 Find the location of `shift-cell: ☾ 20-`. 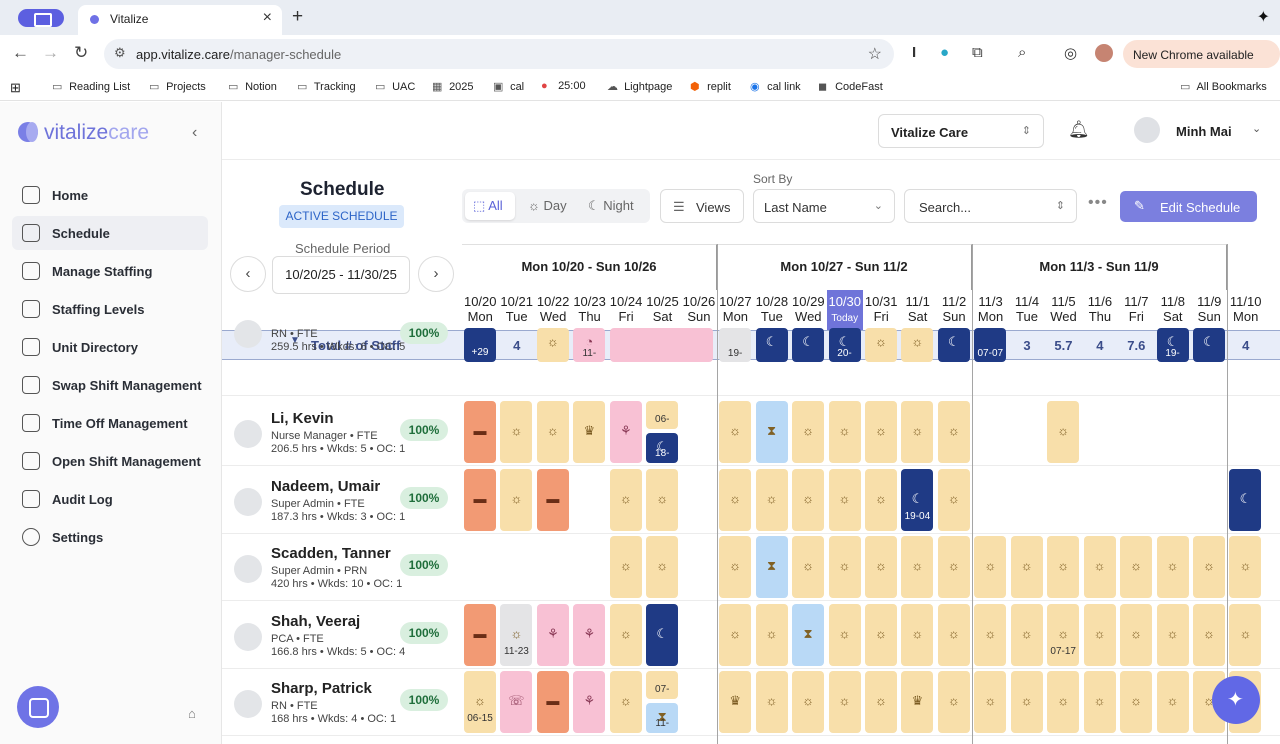

shift-cell: ☾ 20- is located at coordinates (844, 345).